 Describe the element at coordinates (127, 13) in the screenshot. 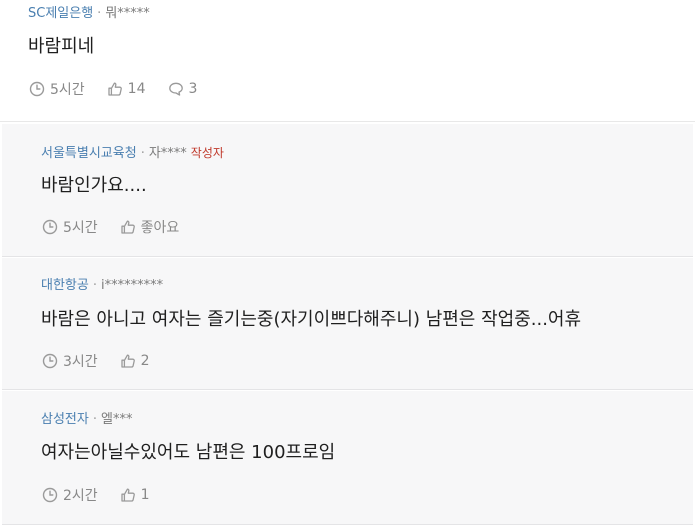

I see `nickname: 뭐*****` at that location.